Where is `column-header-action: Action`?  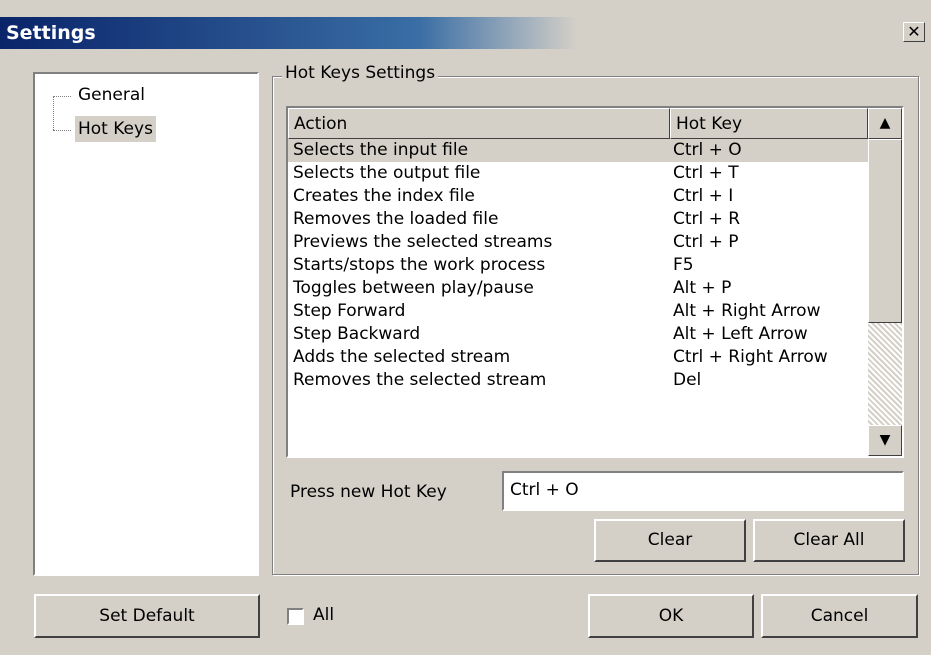
column-header-action: Action is located at coordinates (479, 123).